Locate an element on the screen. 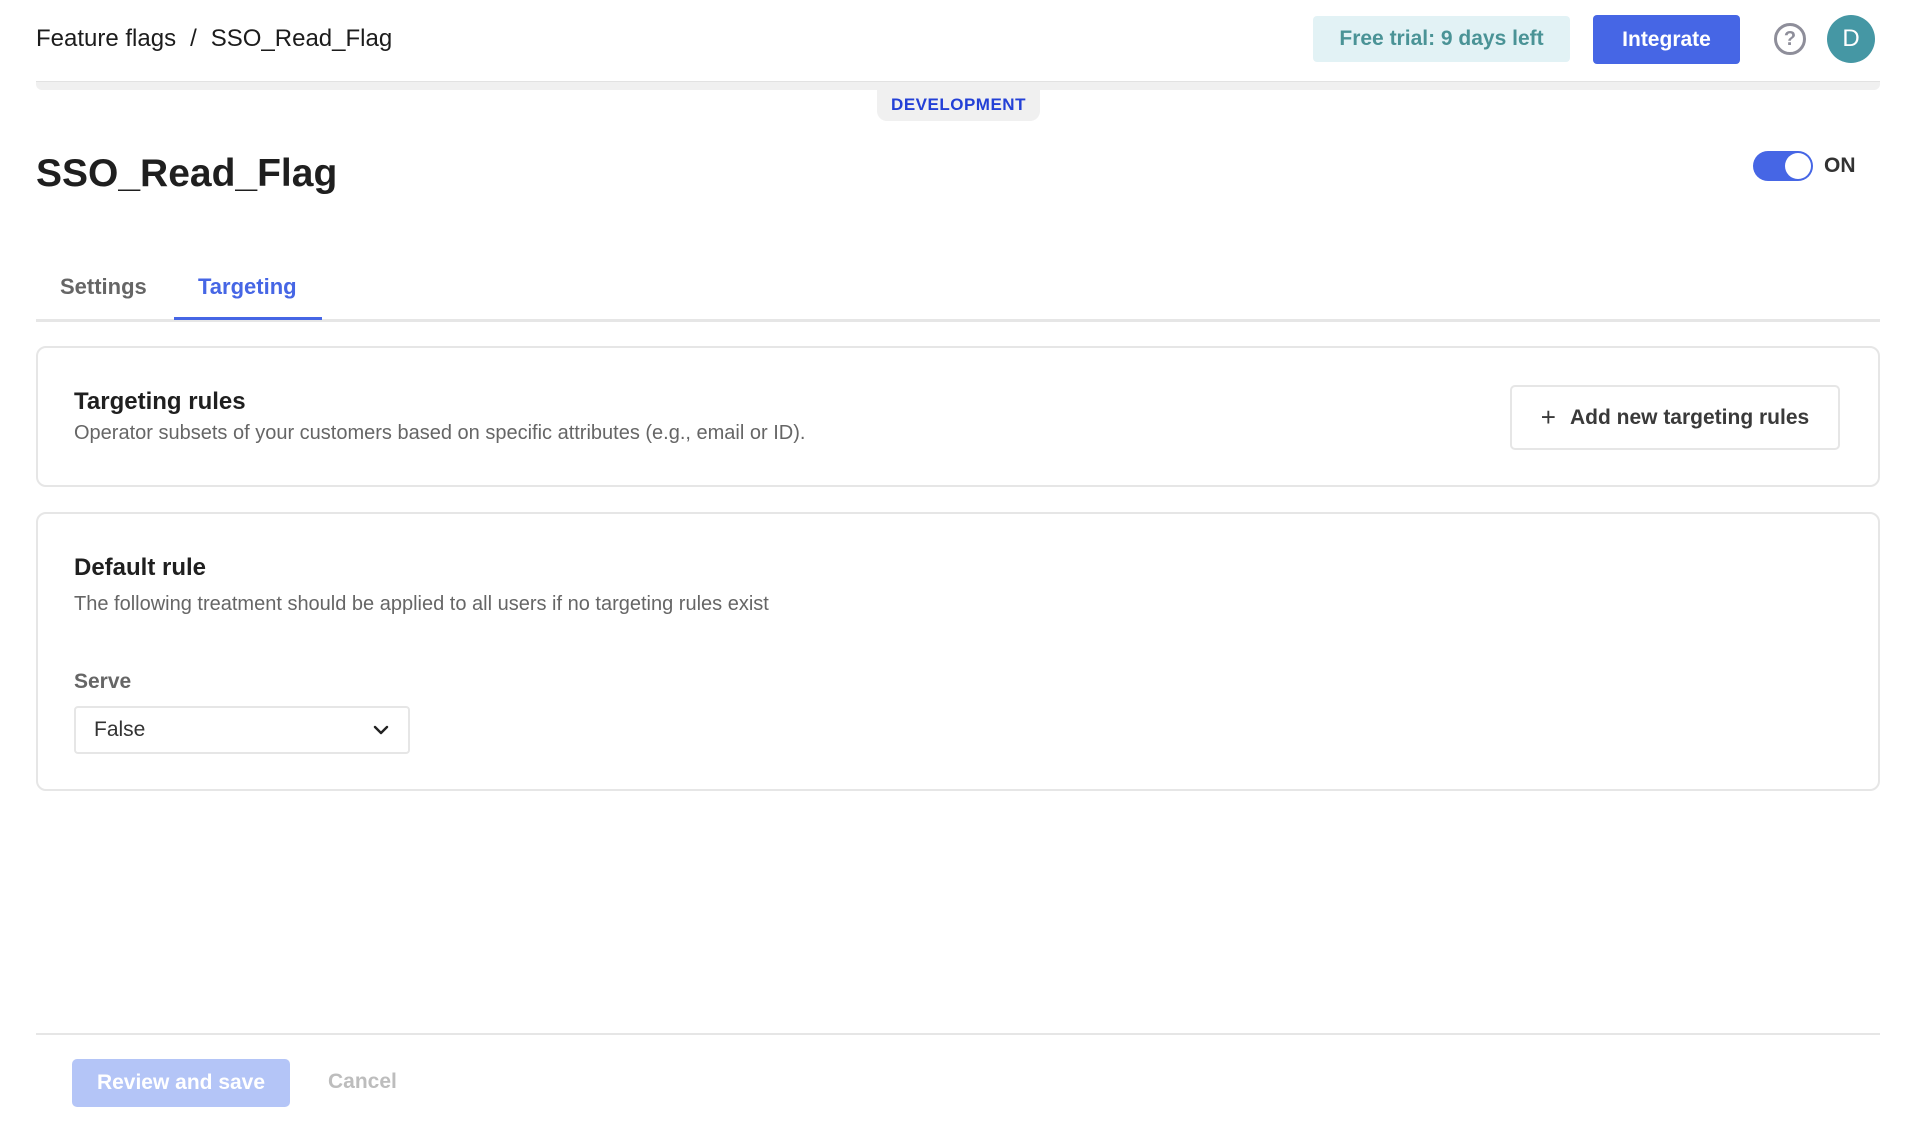 The height and width of the screenshot is (1148, 1910). user-avatar: D is located at coordinates (1851, 39).